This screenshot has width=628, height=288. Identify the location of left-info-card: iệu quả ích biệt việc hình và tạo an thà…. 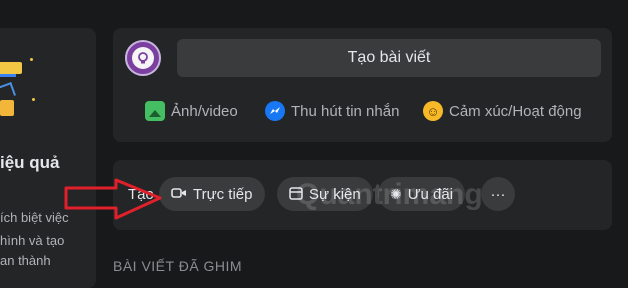
(48, 158).